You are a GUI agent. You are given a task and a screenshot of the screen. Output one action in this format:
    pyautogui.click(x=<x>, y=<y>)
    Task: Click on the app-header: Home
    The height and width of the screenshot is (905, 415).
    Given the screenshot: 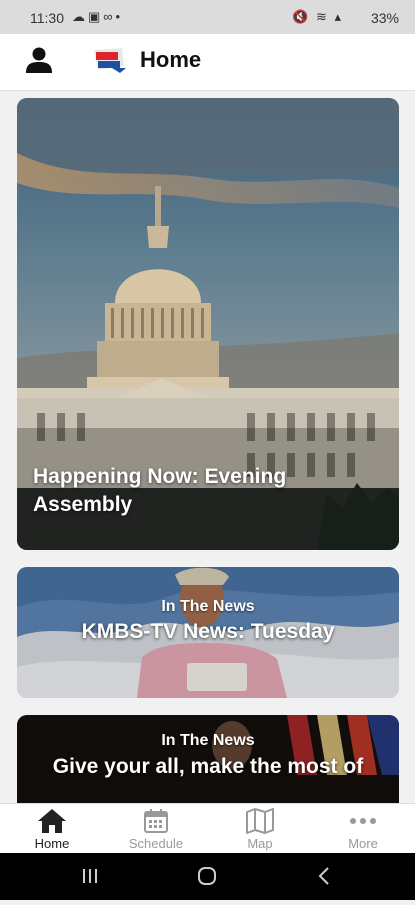 What is the action you would take?
    pyautogui.click(x=207, y=62)
    